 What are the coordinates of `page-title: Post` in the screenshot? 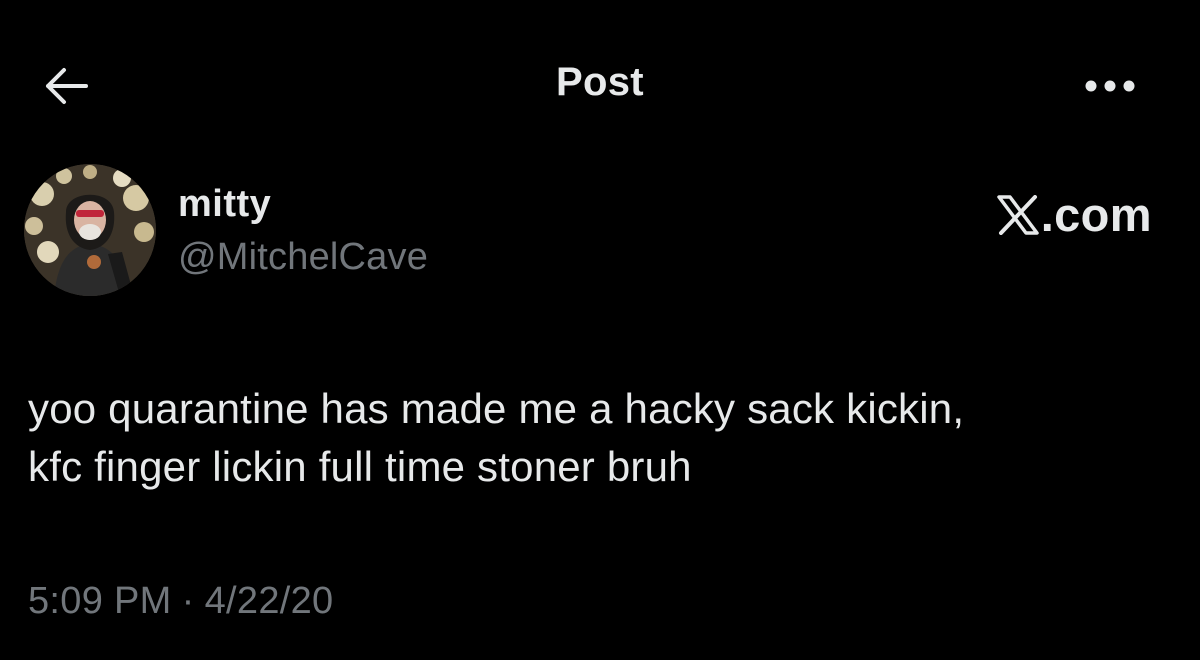 It's located at (600, 82).